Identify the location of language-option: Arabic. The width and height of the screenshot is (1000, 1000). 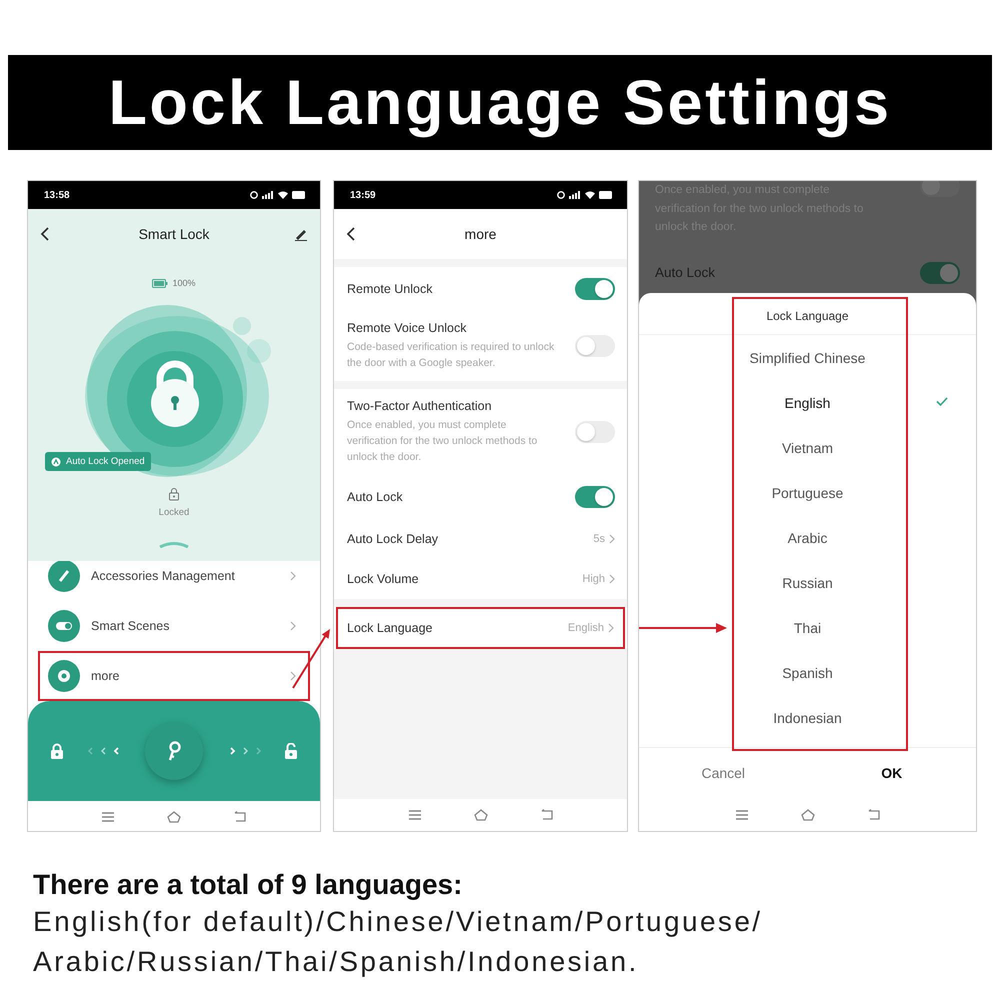
(807, 537).